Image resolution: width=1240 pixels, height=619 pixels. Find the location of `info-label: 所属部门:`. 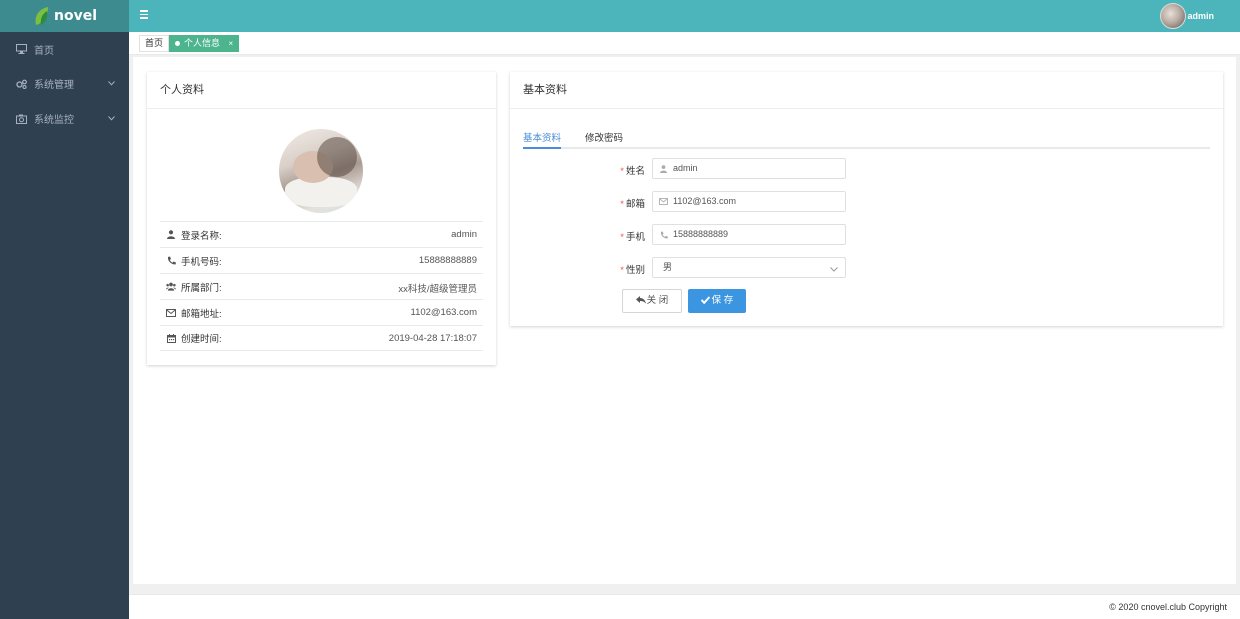

info-label: 所属部门: is located at coordinates (201, 288).